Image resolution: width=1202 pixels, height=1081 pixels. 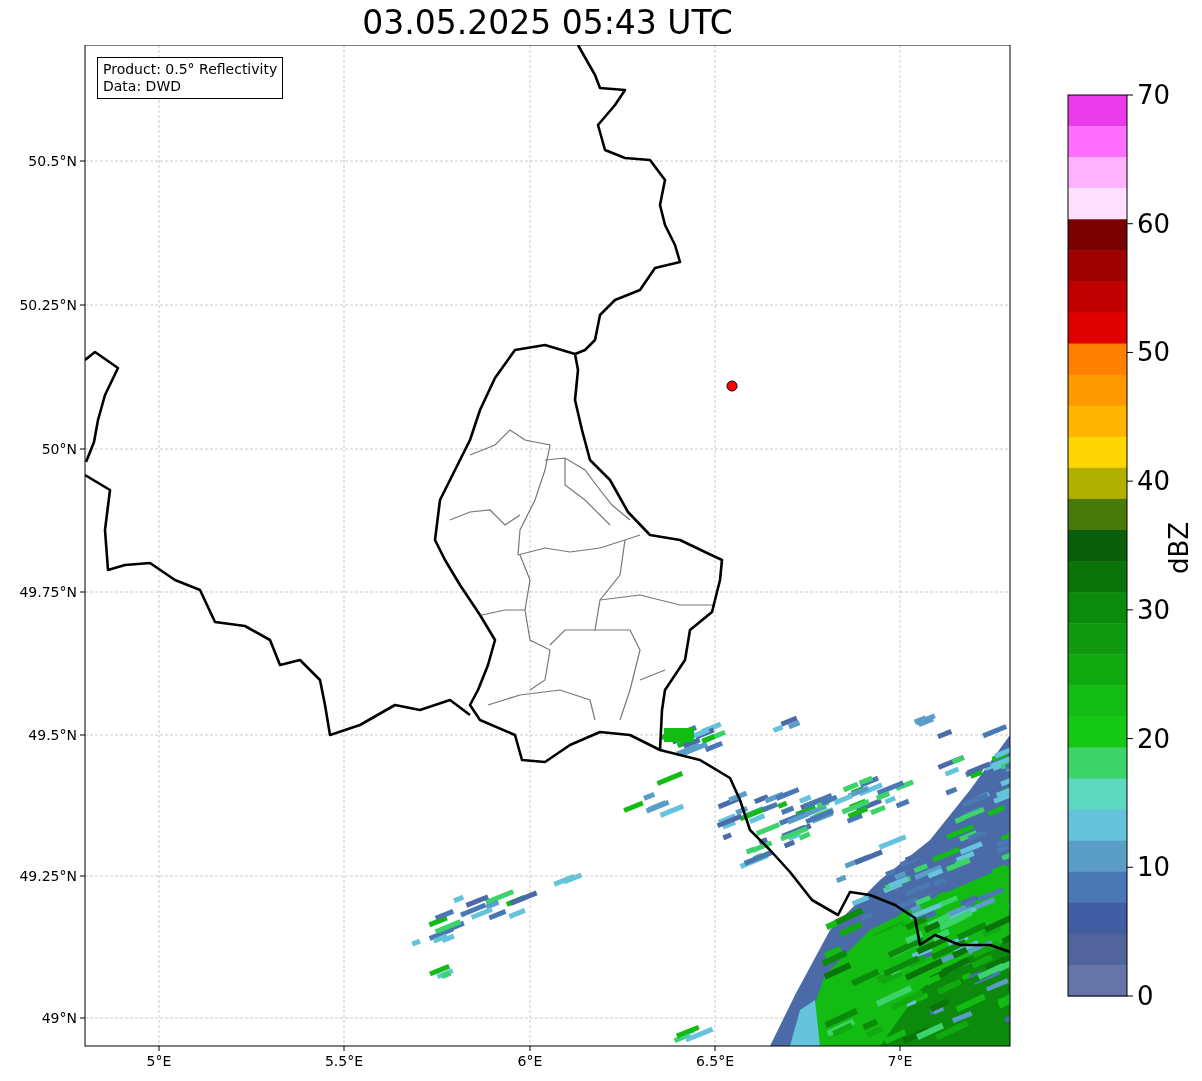 What do you see at coordinates (547, 22) in the screenshot?
I see `map-title: 03.05.2025 05:43 UTC` at bounding box center [547, 22].